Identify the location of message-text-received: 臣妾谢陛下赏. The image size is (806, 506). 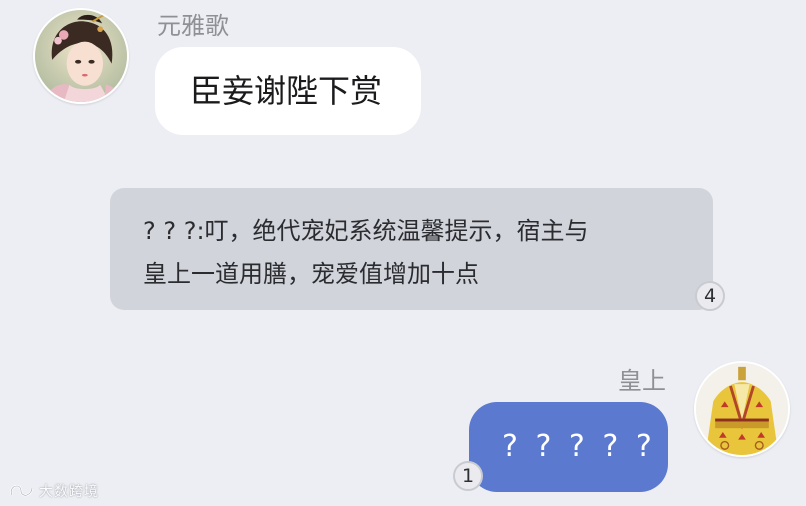
(286, 91).